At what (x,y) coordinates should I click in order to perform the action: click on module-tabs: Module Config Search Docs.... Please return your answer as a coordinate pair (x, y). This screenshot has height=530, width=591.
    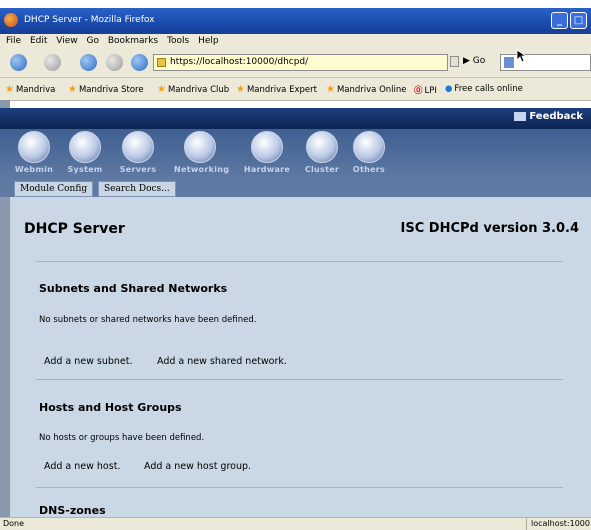
    Looking at the image, I should click on (295, 188).